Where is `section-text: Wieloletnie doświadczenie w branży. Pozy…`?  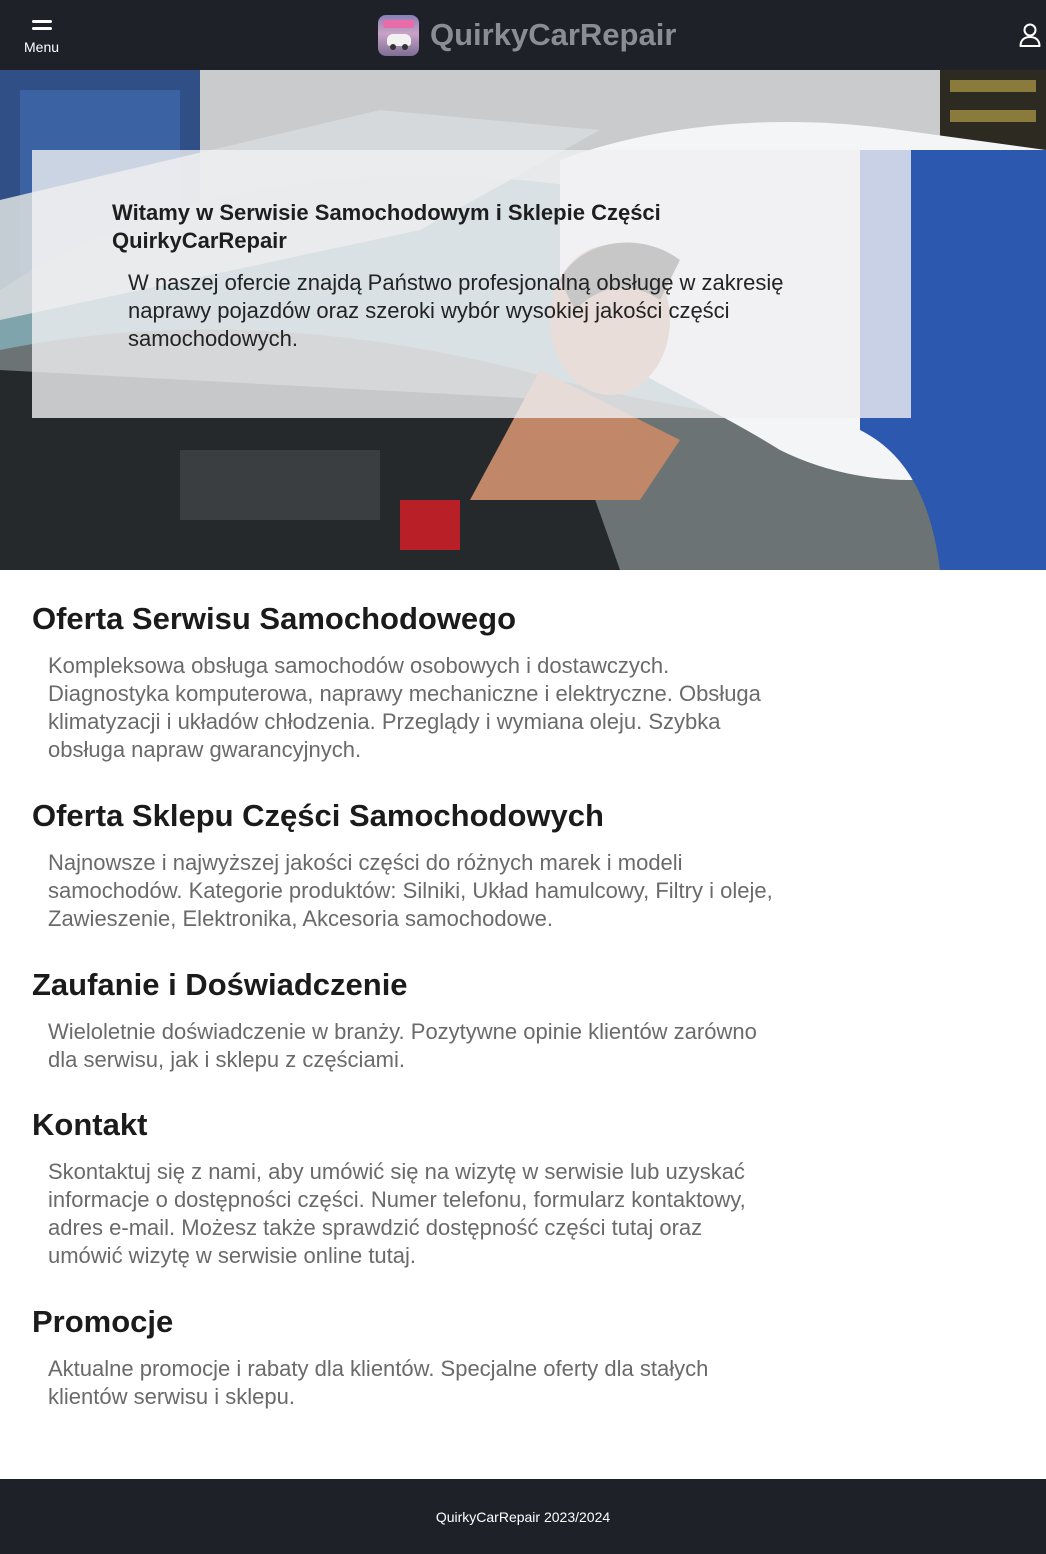 section-text: Wieloletnie doświadczenie w branży. Pozy… is located at coordinates (402, 1045).